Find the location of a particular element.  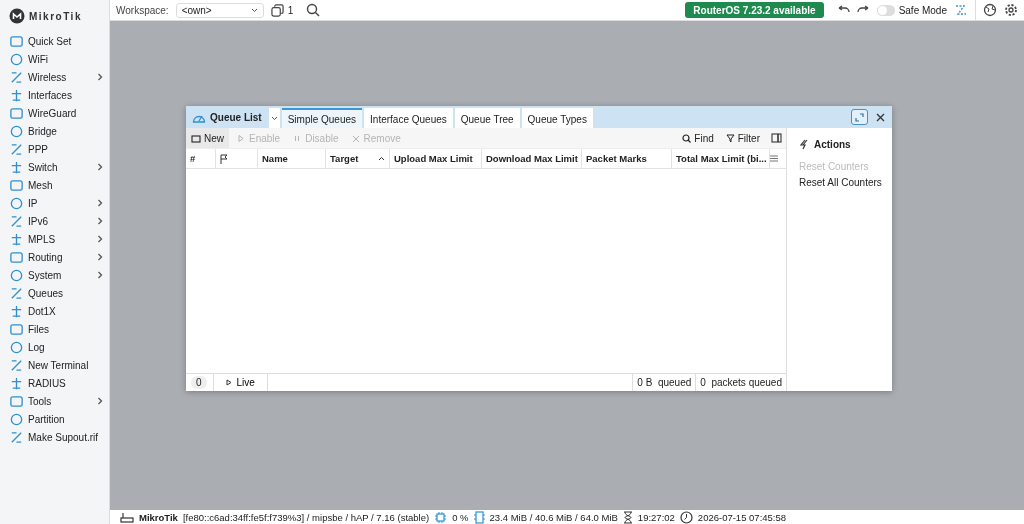

router-icon is located at coordinates (127, 517).